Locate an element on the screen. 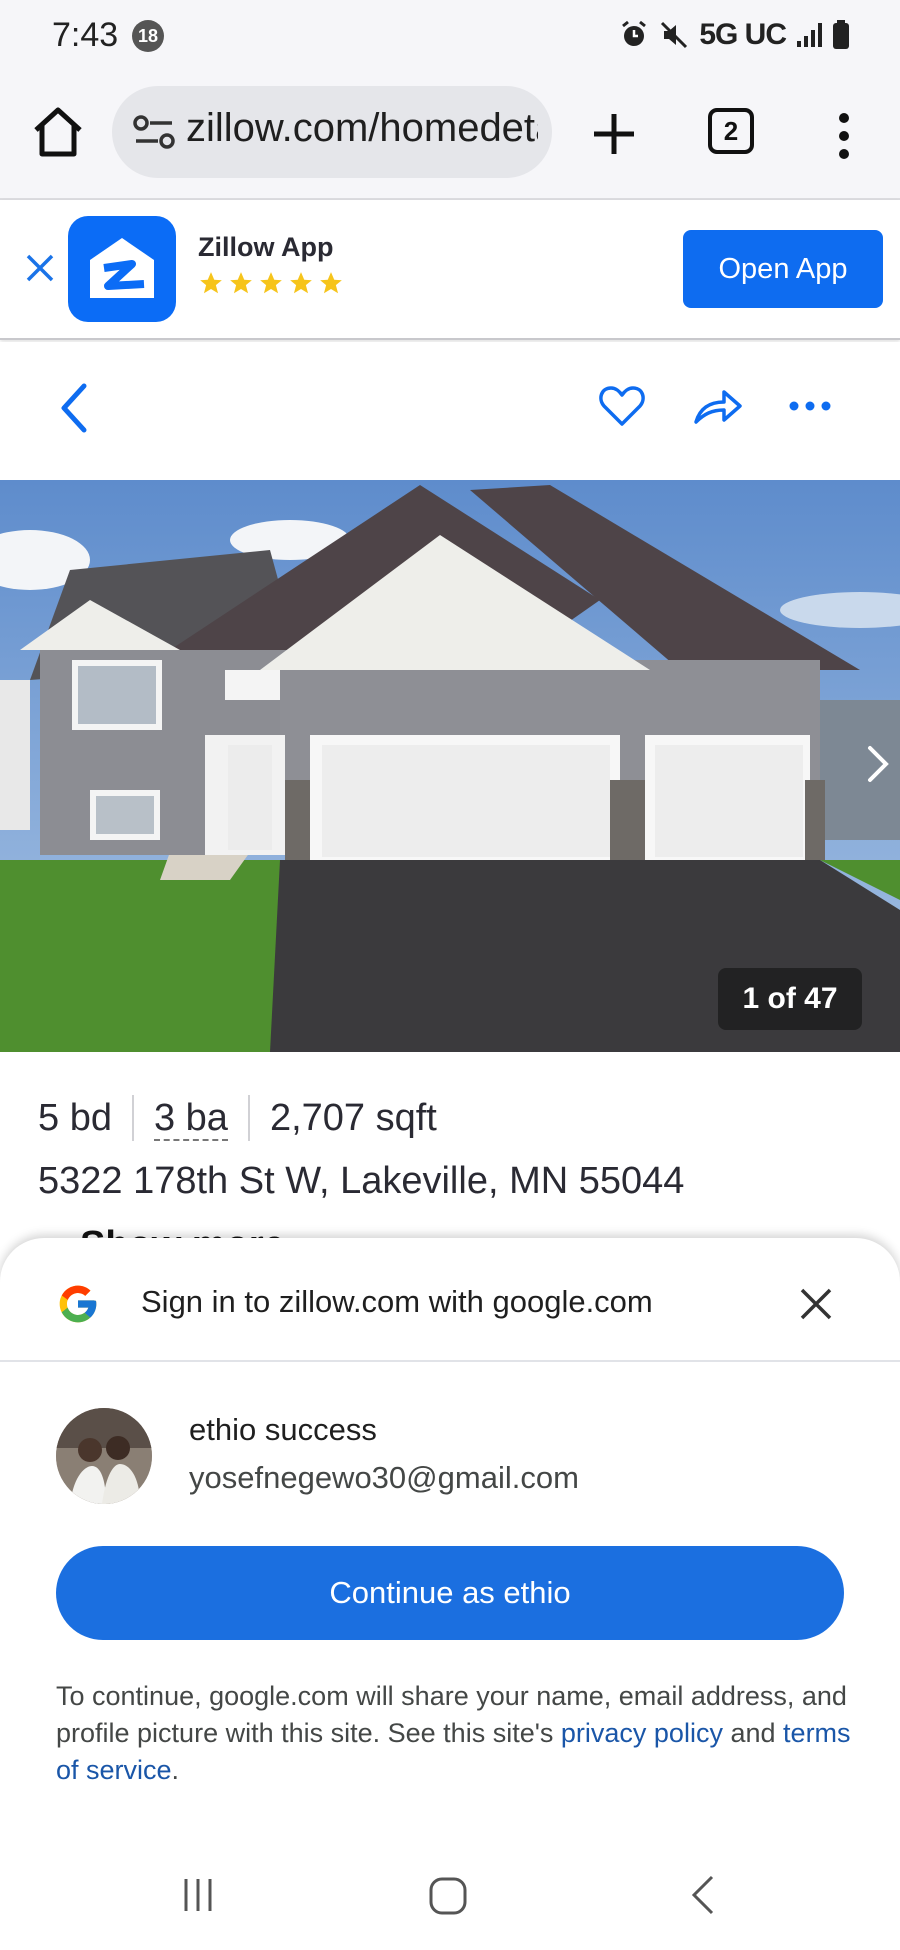 The width and height of the screenshot is (900, 1950). next-photo-chevron-icon is located at coordinates (878, 764).